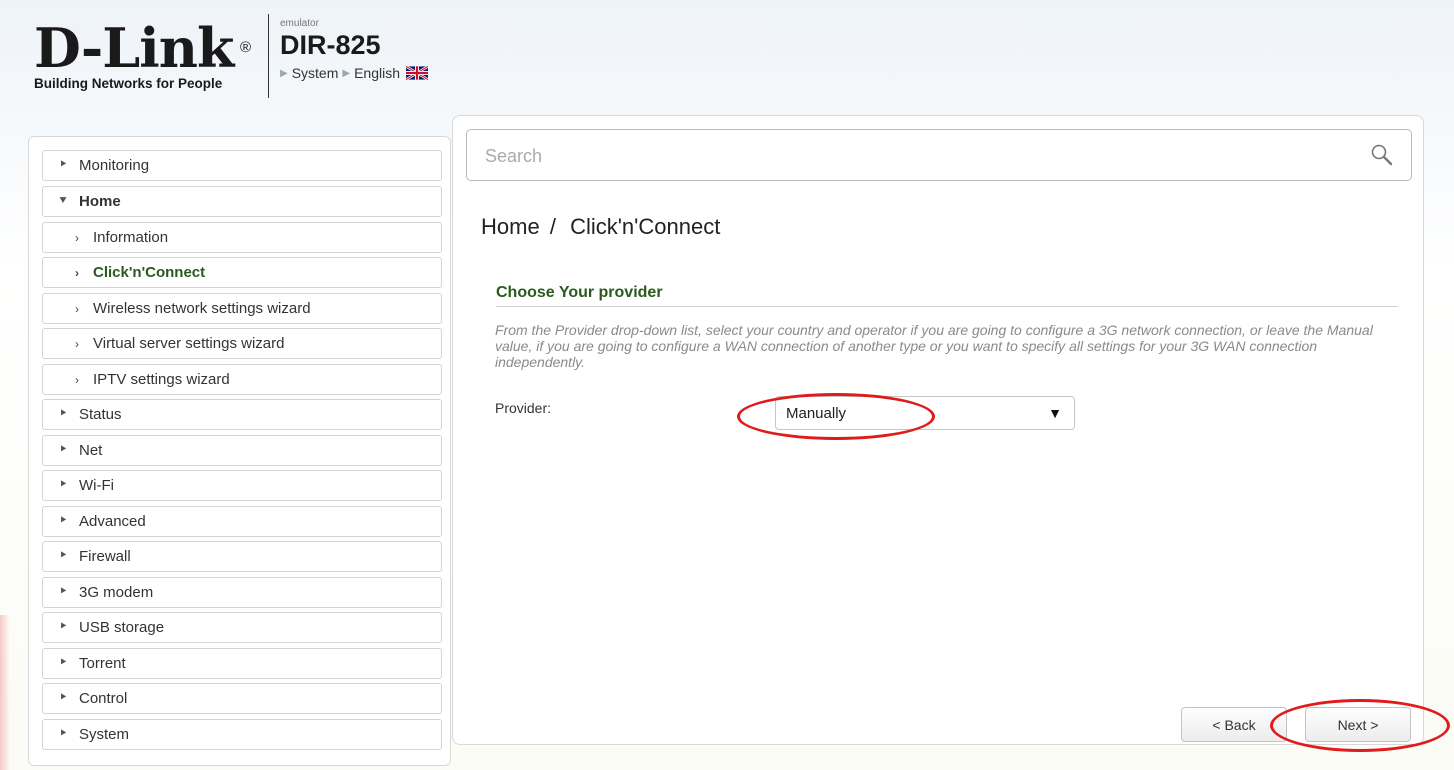  I want to click on breadcrumb-current: Click'n'Connect, so click(645, 226).